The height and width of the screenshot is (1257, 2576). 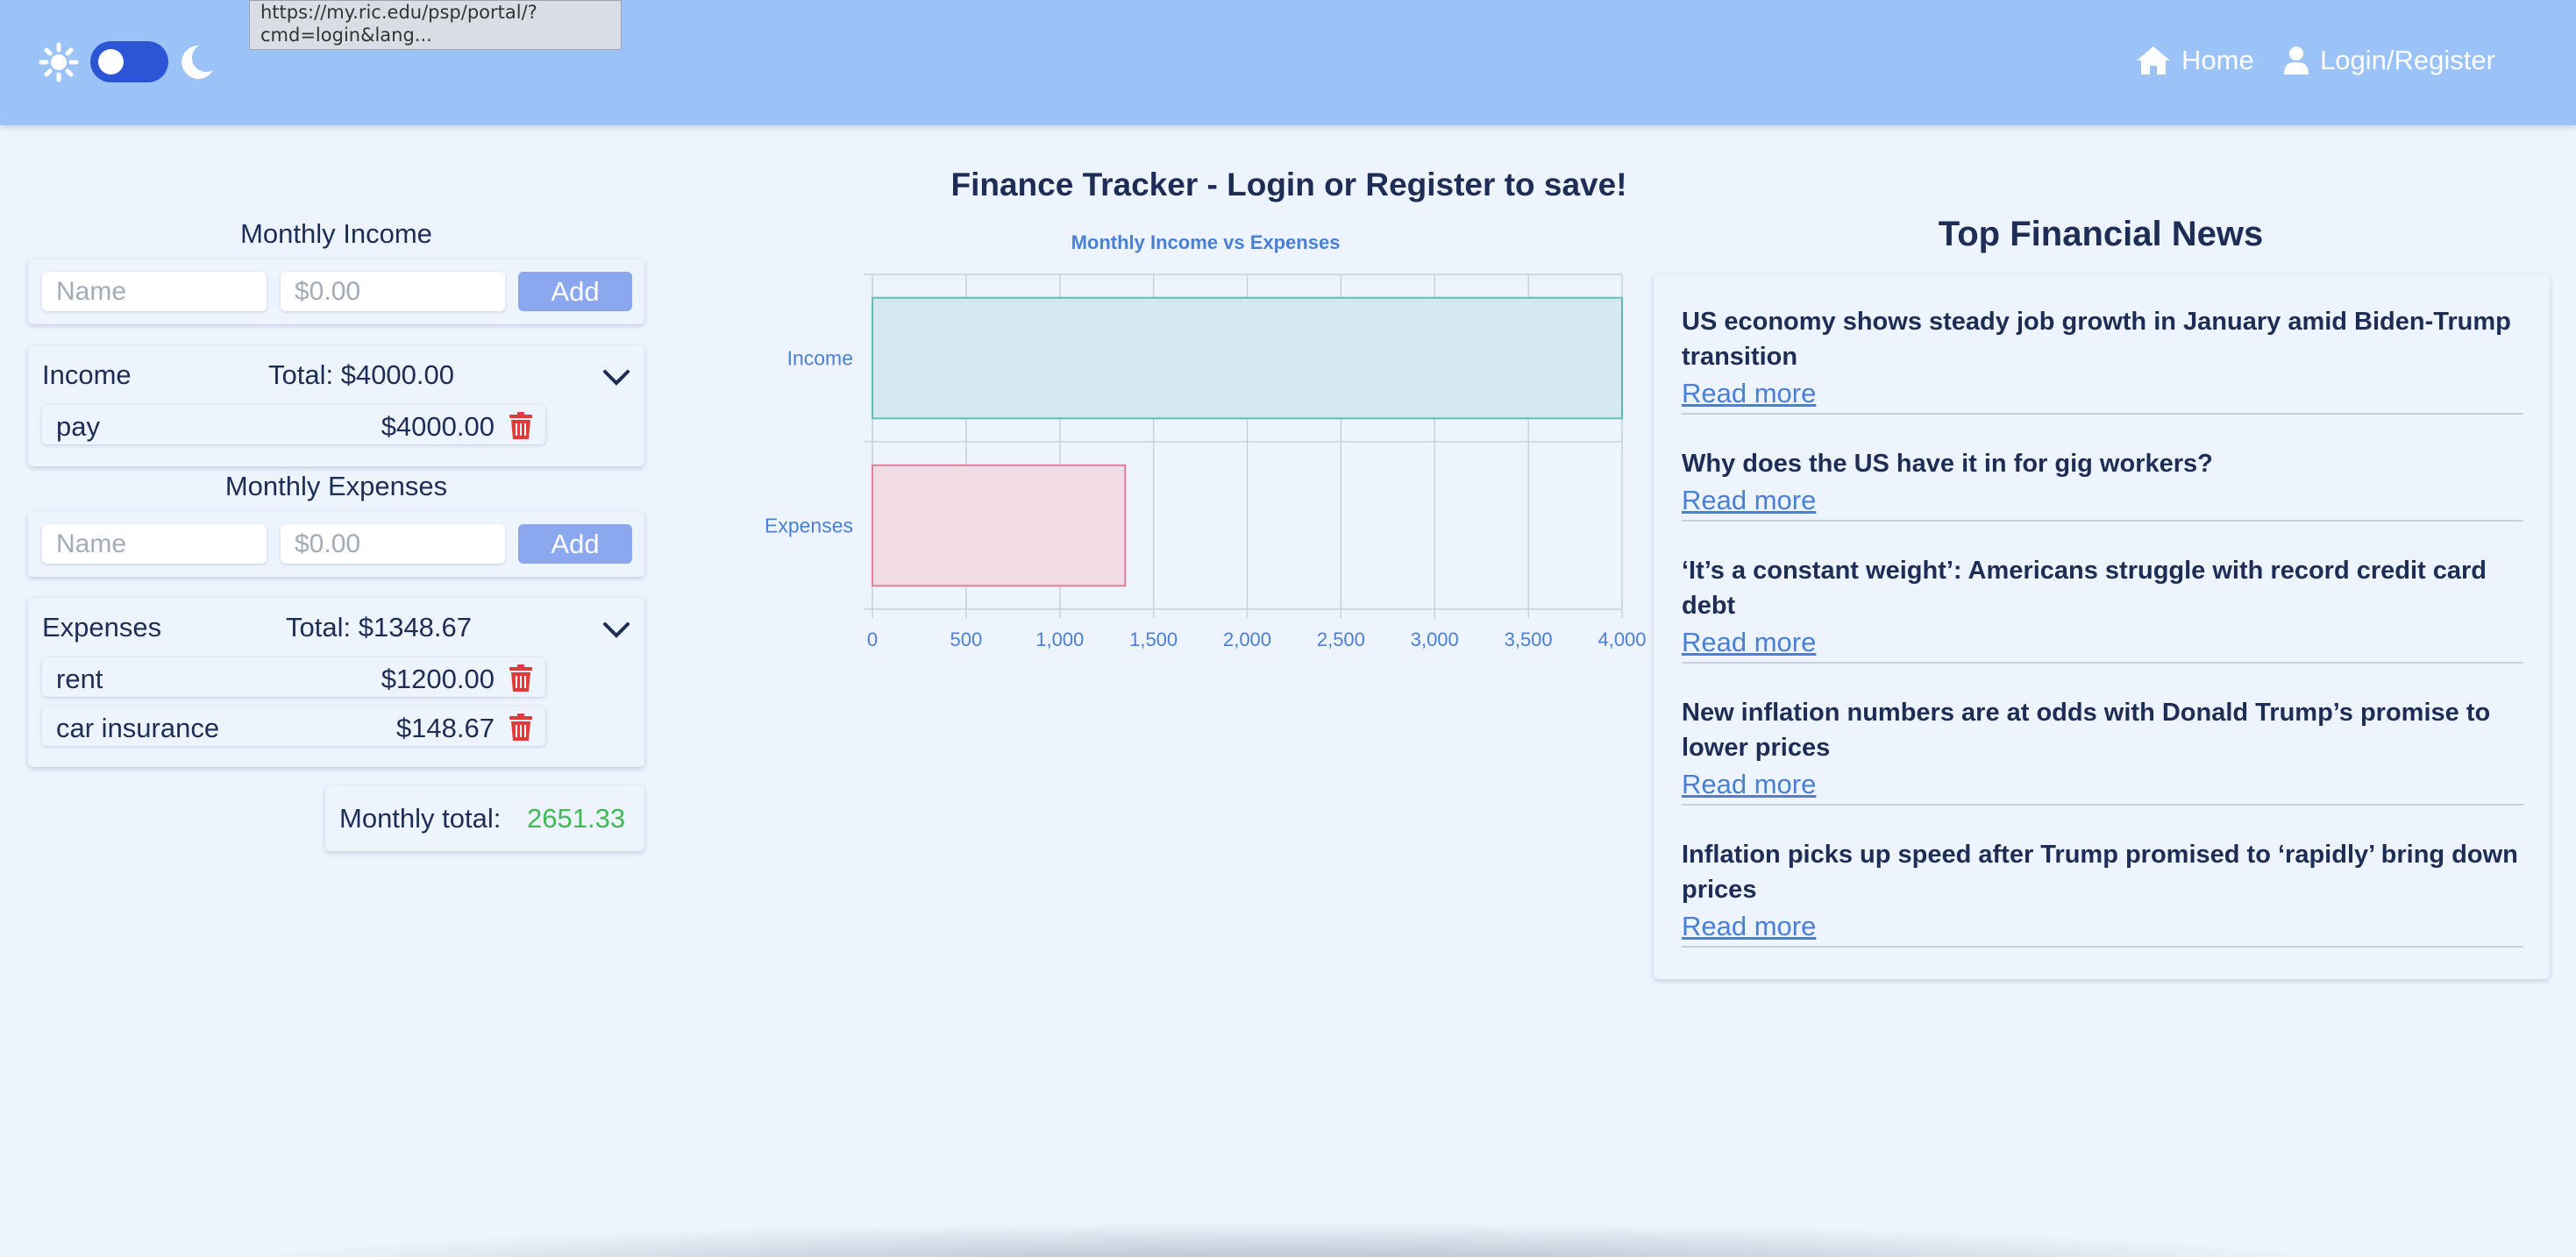 I want to click on expenses-section-title: Monthly Expenses, so click(x=336, y=486).